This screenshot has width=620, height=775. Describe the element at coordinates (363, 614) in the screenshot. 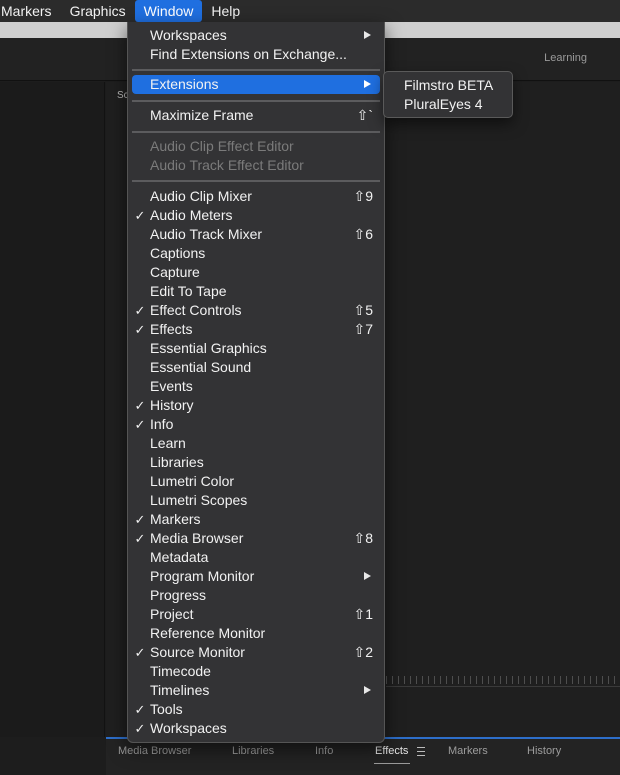

I see `shortcut-label: ⇧1` at that location.